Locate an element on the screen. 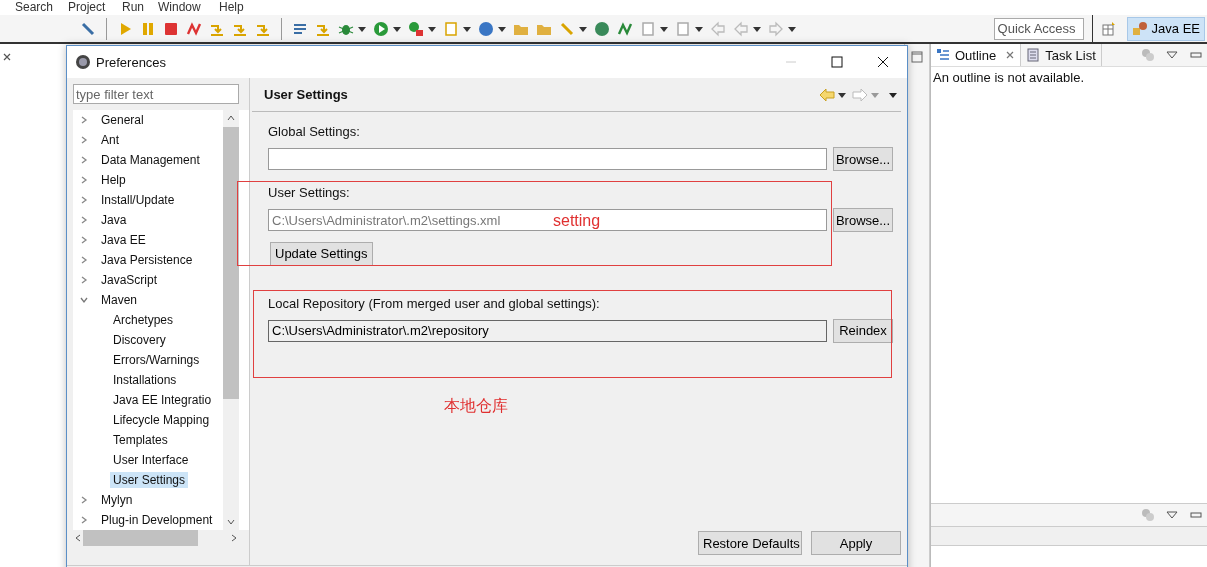 The image size is (1207, 567). tree-item: Java EE is located at coordinates (123, 240).